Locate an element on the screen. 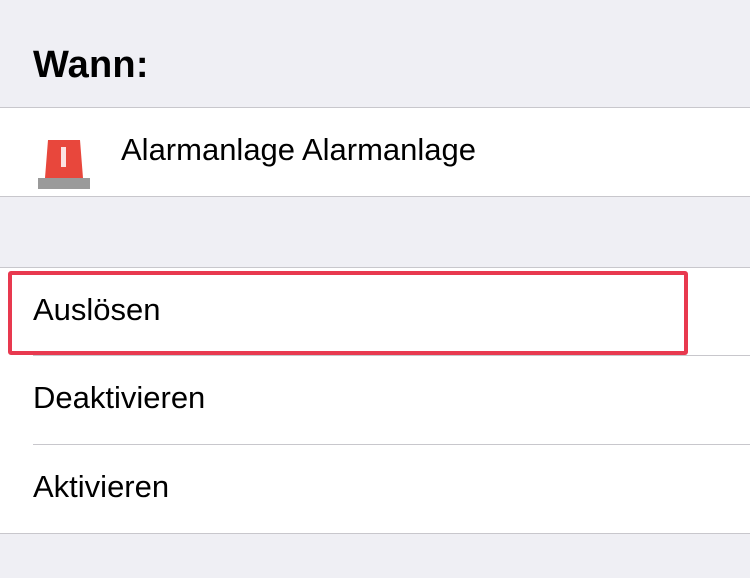 The width and height of the screenshot is (750, 578). action-label: Deaktivieren is located at coordinates (119, 397).